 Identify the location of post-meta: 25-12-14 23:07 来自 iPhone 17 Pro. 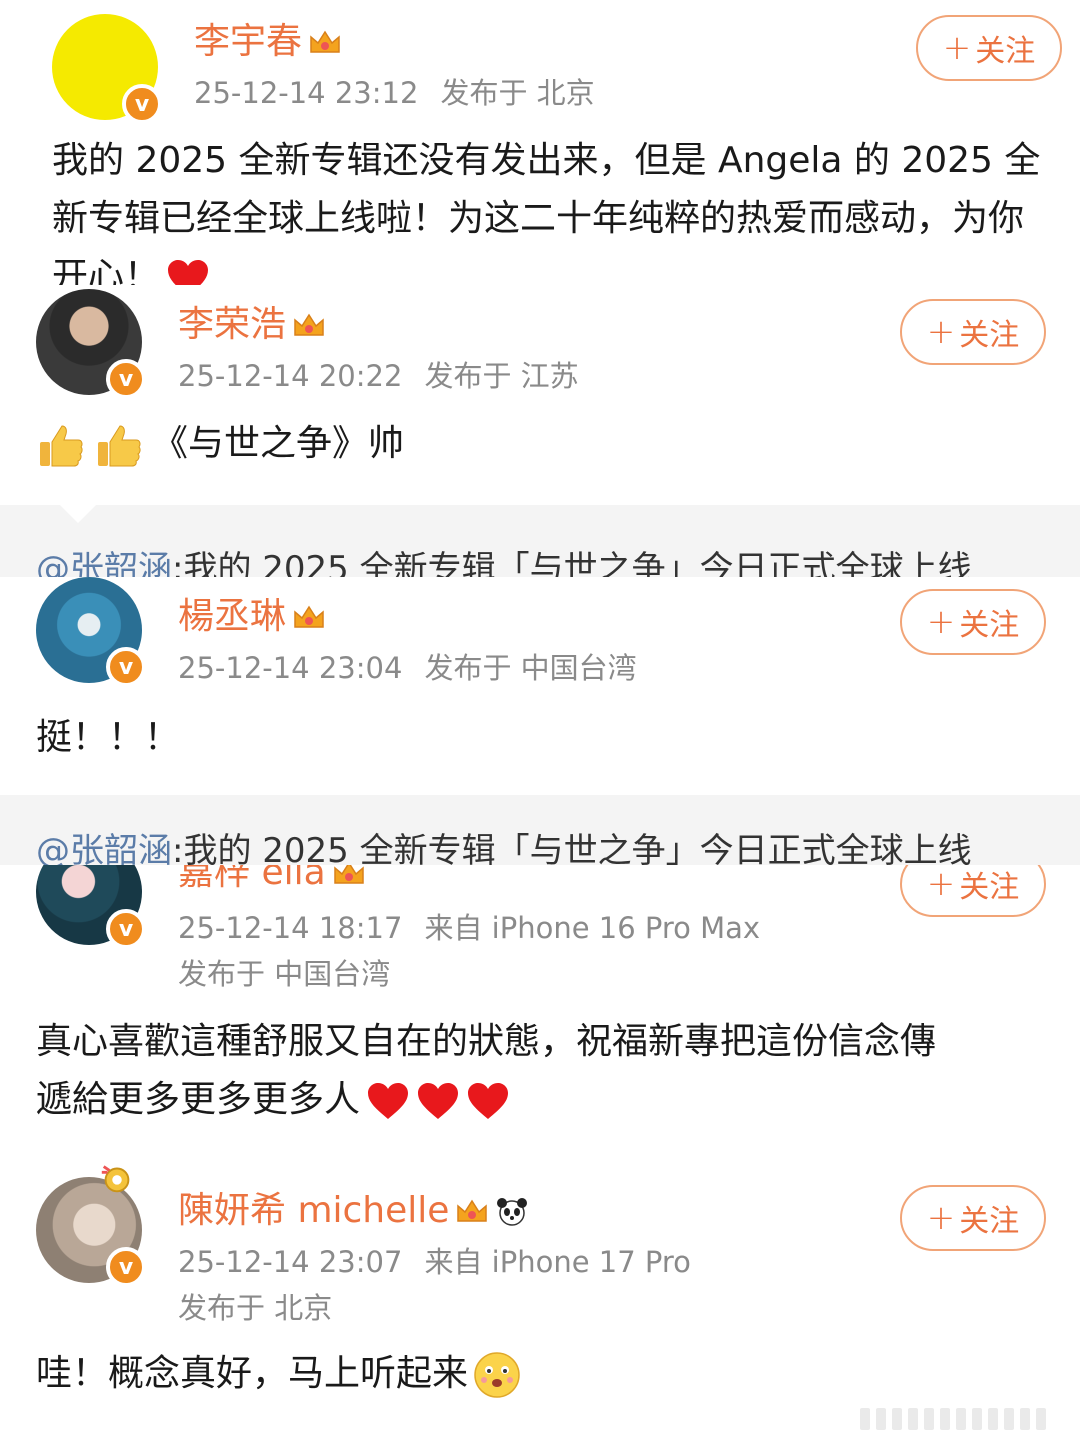
(434, 1262).